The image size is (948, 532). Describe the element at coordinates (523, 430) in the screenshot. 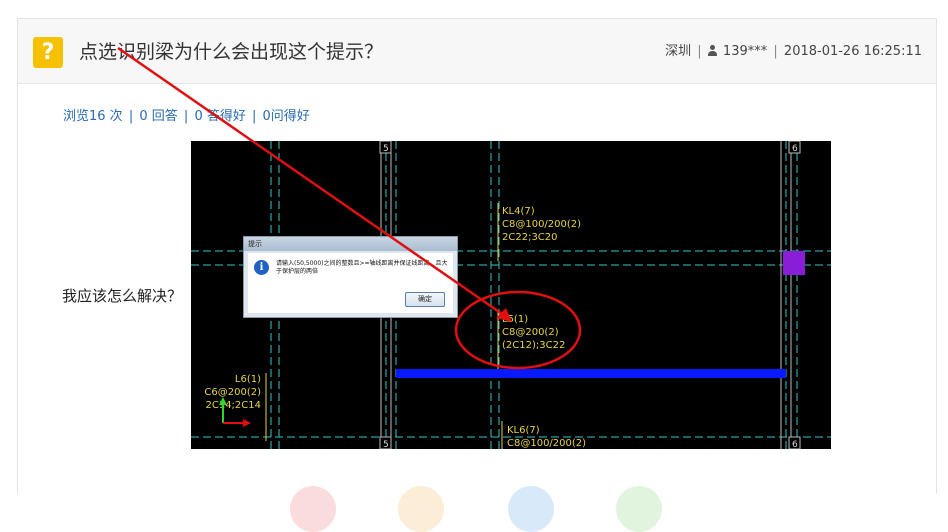

I see `cad-label: KL6(7)` at that location.